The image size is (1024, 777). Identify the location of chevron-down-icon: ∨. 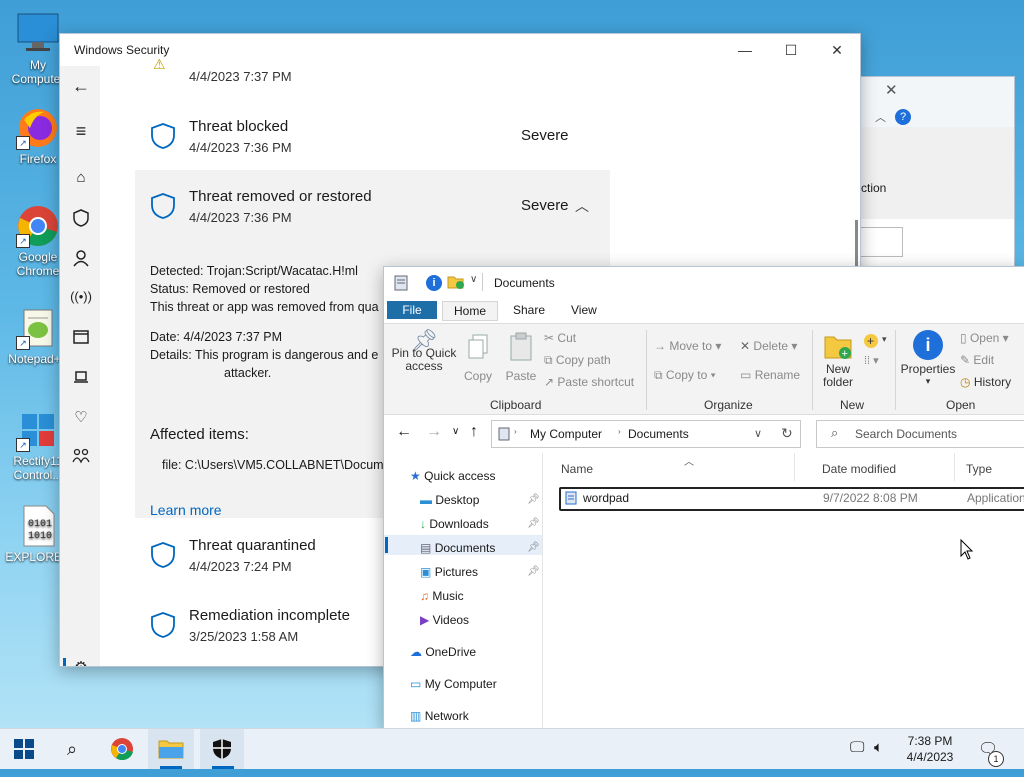
(473, 279).